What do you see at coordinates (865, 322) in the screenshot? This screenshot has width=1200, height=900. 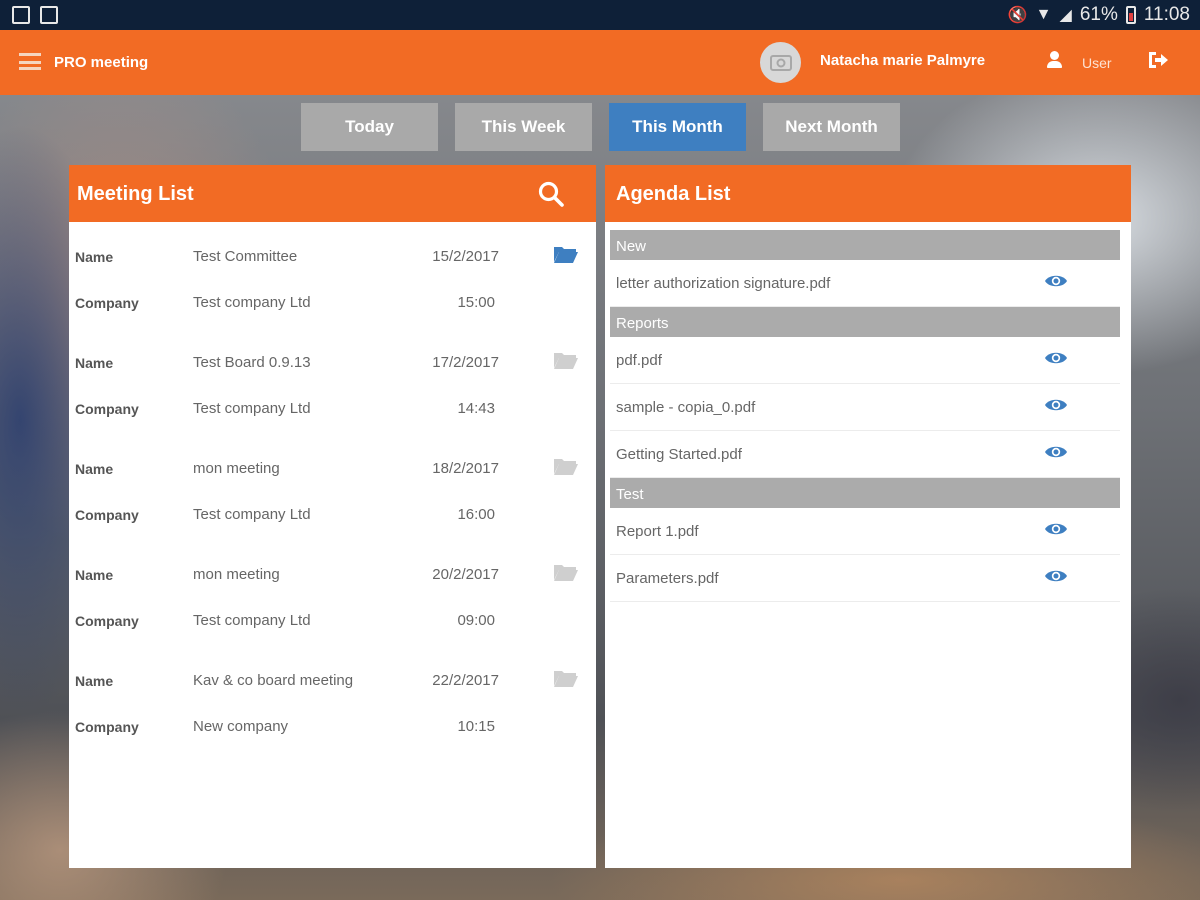 I see `agenda-section-header: Reports` at bounding box center [865, 322].